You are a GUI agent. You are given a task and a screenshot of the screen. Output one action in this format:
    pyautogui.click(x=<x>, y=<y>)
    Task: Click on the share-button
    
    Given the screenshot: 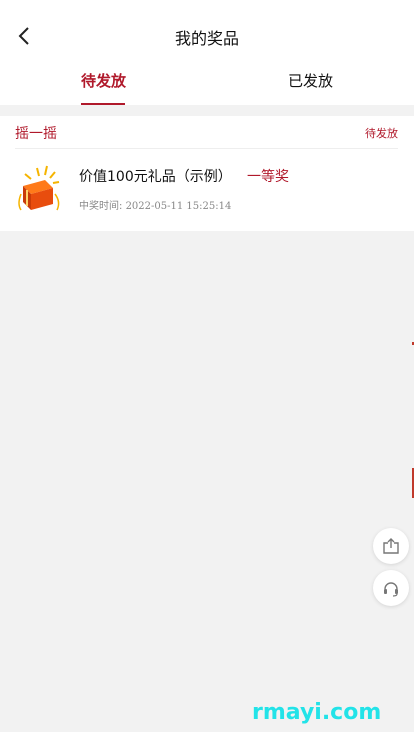 What is the action you would take?
    pyautogui.click(x=391, y=546)
    